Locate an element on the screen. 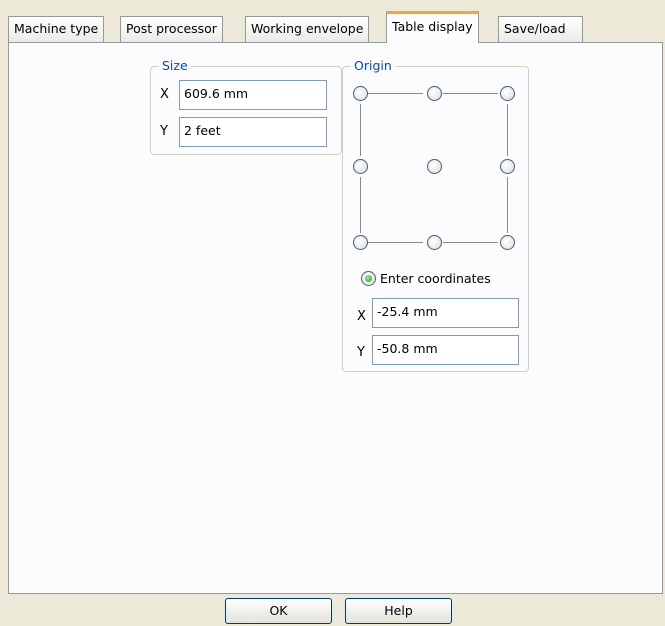 This screenshot has width=665, height=626. tab-post-processor: Post processor is located at coordinates (171, 29).